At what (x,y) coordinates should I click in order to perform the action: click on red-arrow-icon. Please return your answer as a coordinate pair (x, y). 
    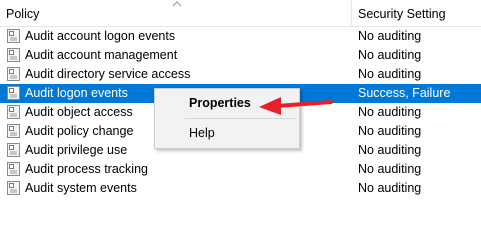
    Looking at the image, I should click on (296, 106).